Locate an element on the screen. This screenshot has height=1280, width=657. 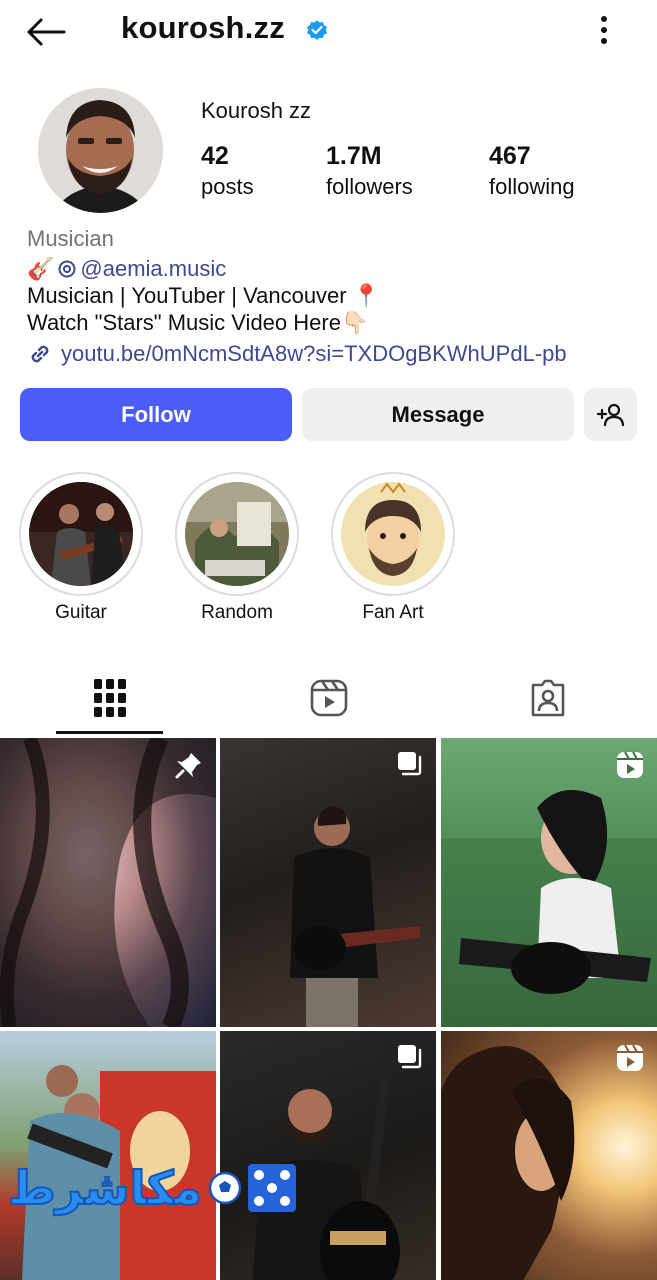
highlight-label: Fan Art is located at coordinates (393, 612).